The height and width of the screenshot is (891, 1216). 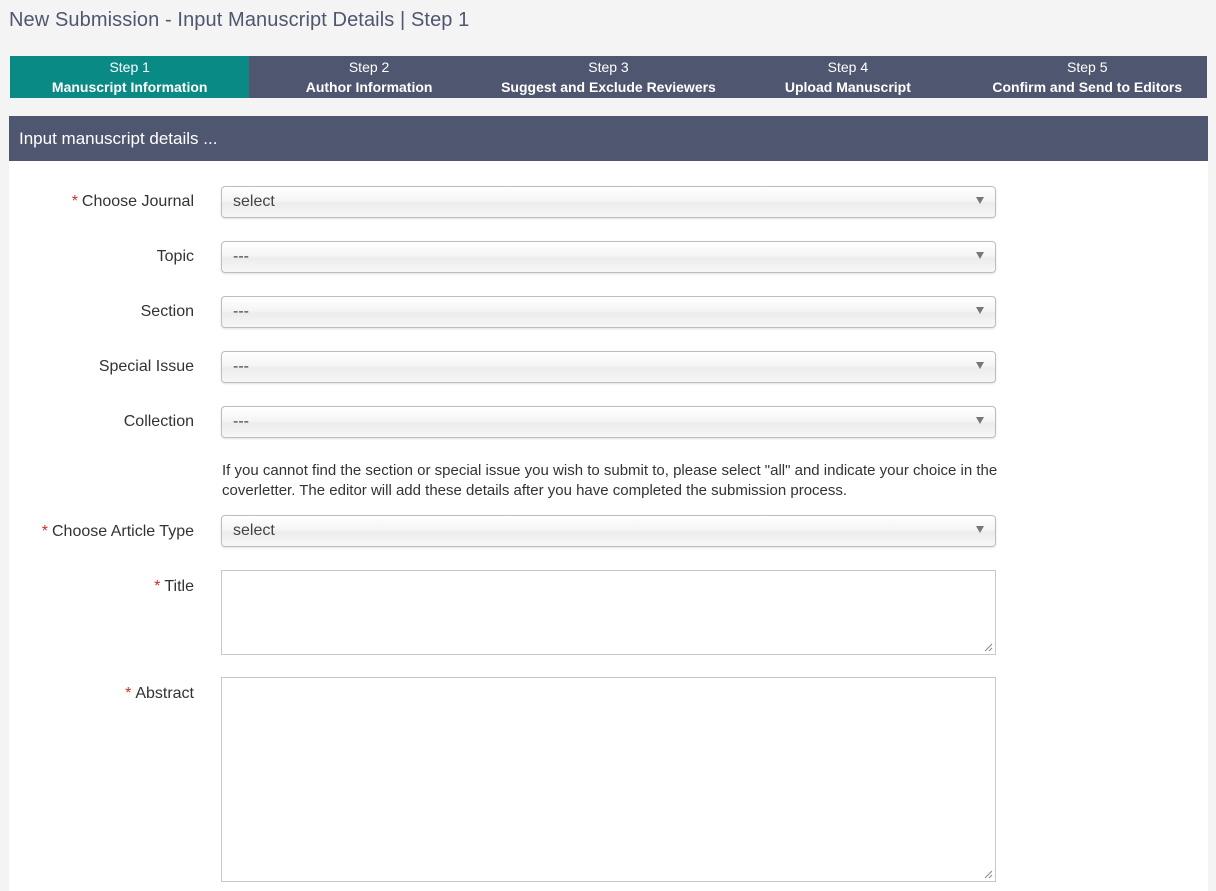 I want to click on step-number: Step 2, so click(x=369, y=67).